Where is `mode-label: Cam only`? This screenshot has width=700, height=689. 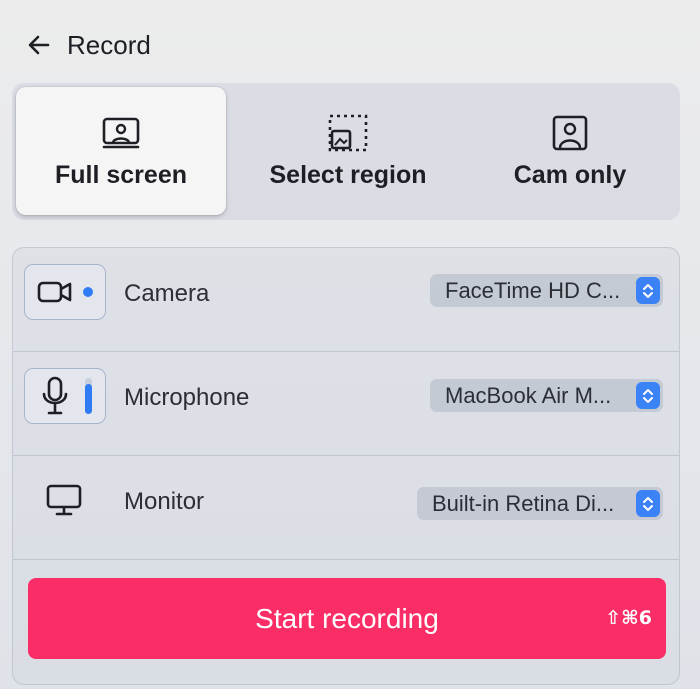
mode-label: Cam only is located at coordinates (570, 175).